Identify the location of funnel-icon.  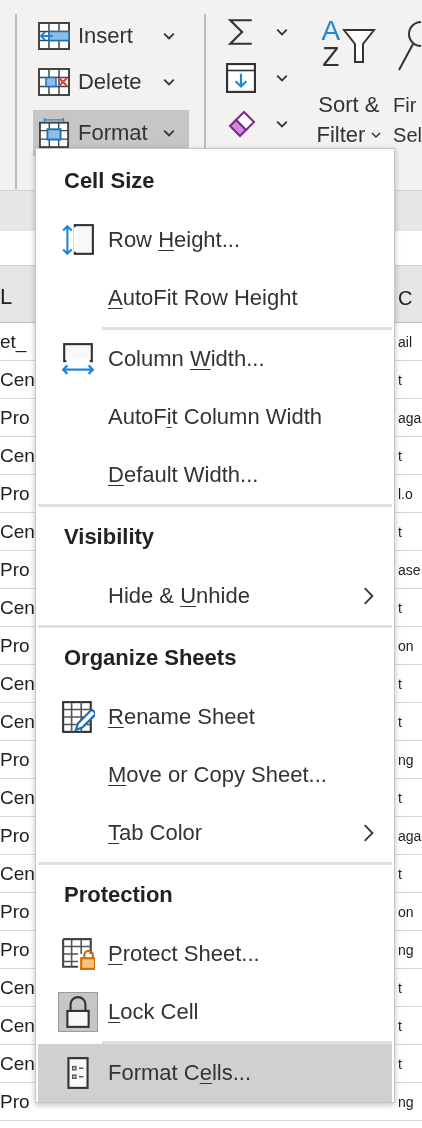
(359, 46).